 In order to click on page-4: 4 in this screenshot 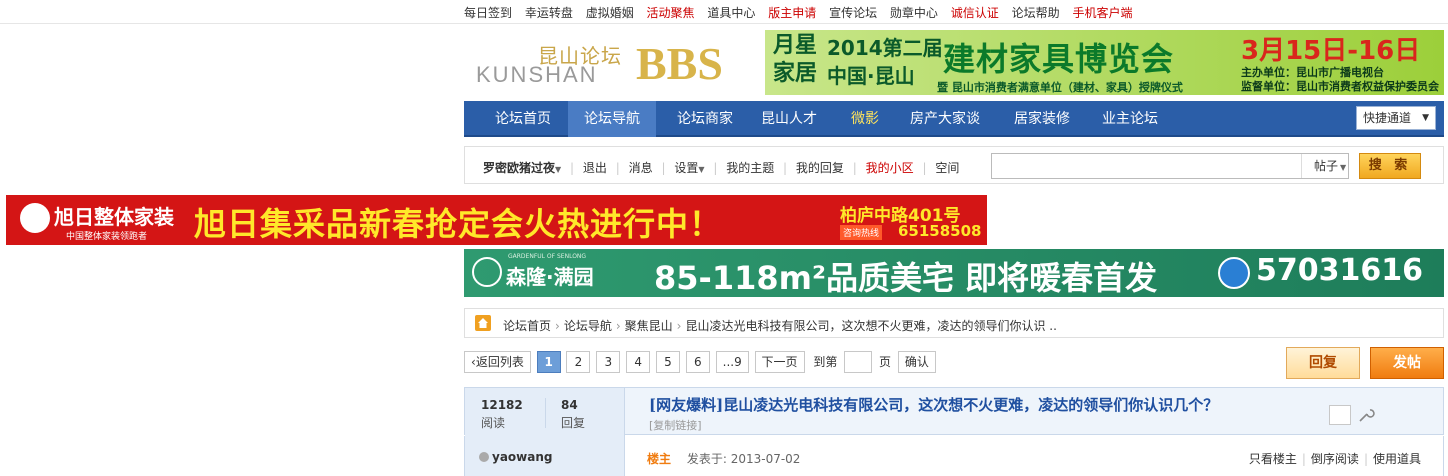, I will do `click(638, 362)`.